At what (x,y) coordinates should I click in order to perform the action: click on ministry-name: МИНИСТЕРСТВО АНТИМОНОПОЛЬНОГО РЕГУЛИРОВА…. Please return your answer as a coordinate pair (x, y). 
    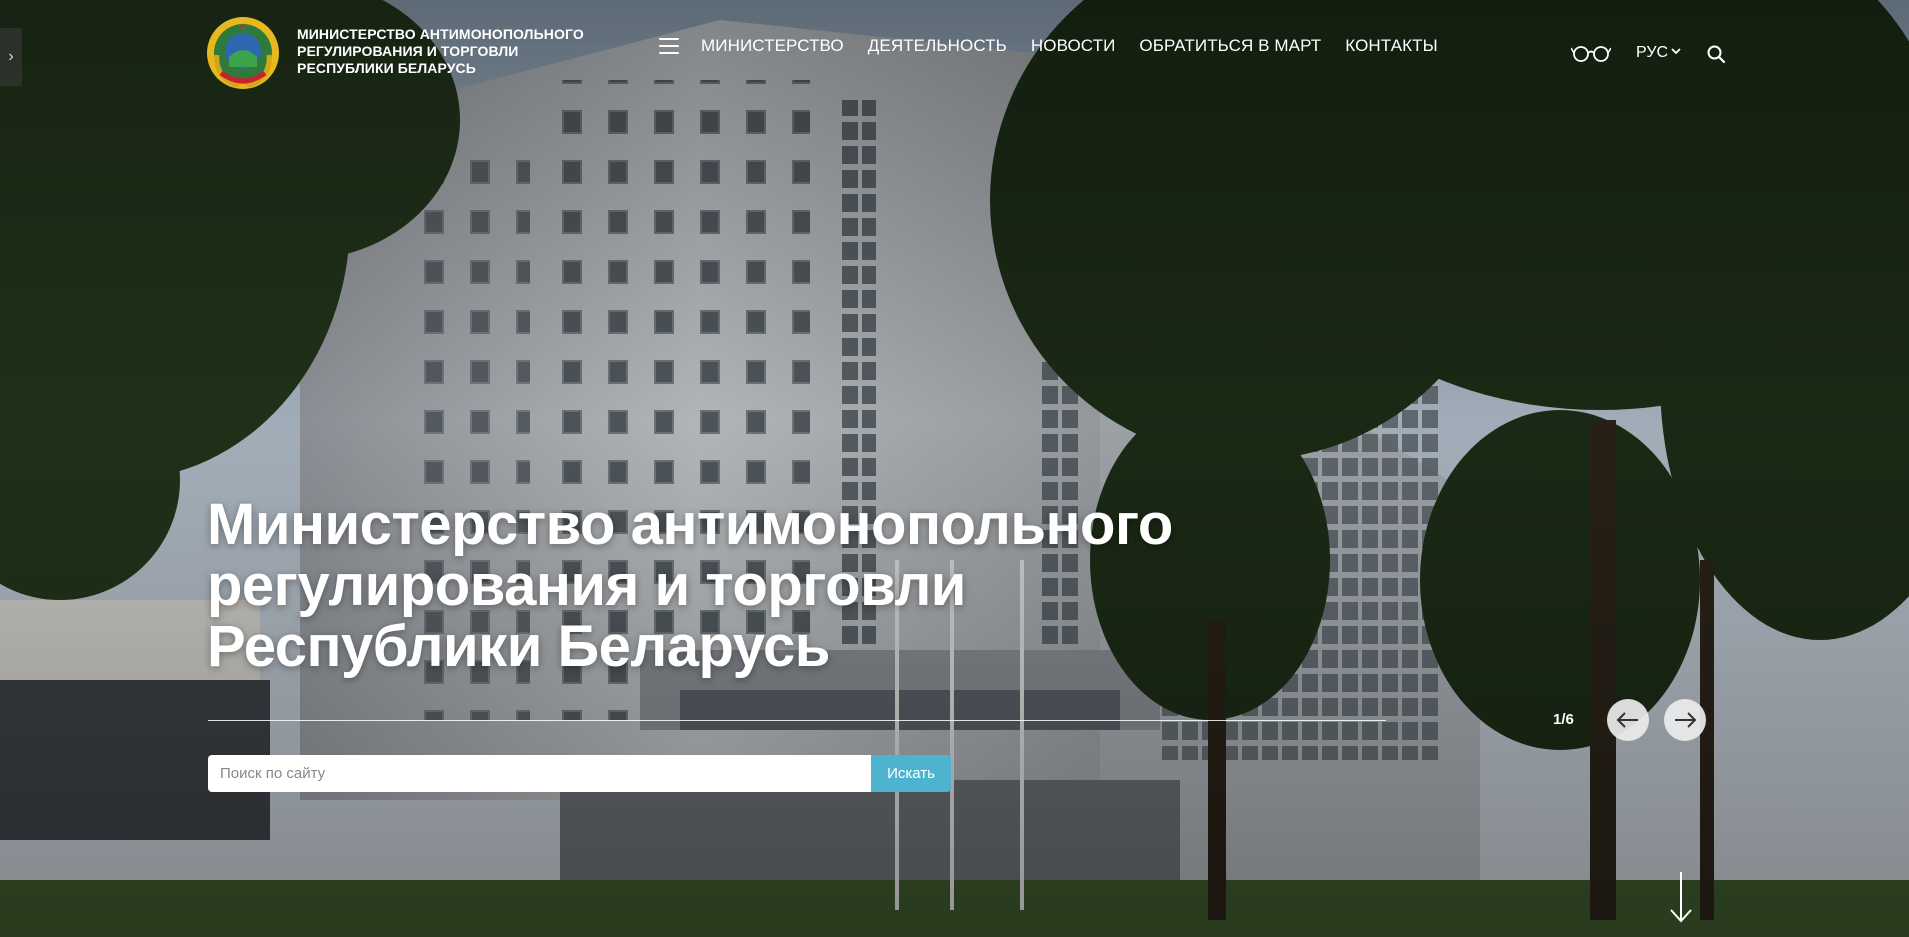
    Looking at the image, I should click on (457, 51).